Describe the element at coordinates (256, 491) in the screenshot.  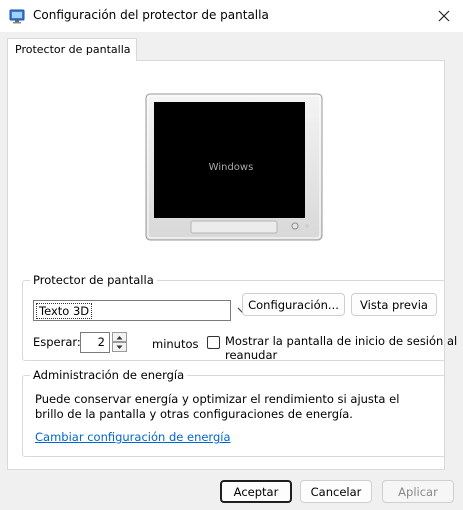
I see `accept-button: Aceptar` at that location.